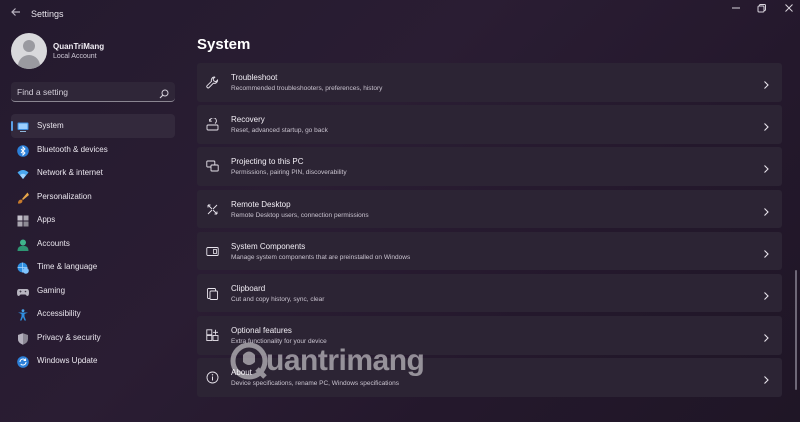 Image resolution: width=800 pixels, height=422 pixels. I want to click on sidebar-item-label: System, so click(50, 125).